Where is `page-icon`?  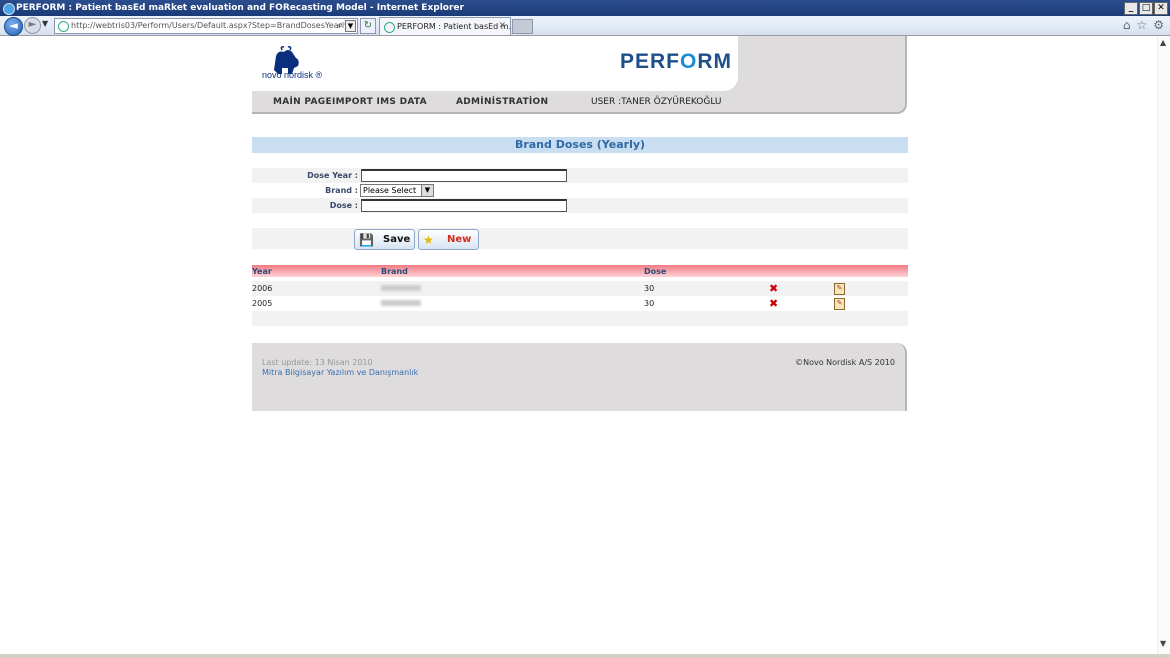 page-icon is located at coordinates (63, 26).